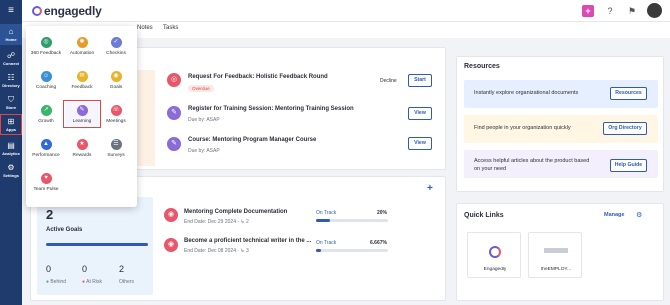  Describe the element at coordinates (420, 80) in the screenshot. I see `start-button: Start` at that location.